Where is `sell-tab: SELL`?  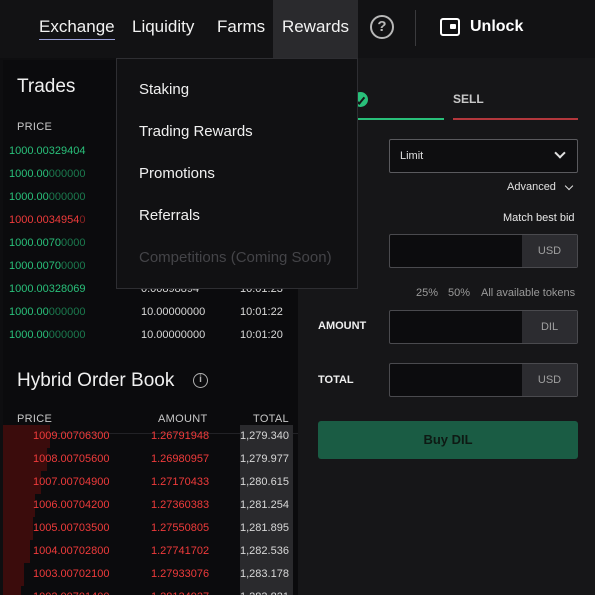
sell-tab: SELL is located at coordinates (468, 99).